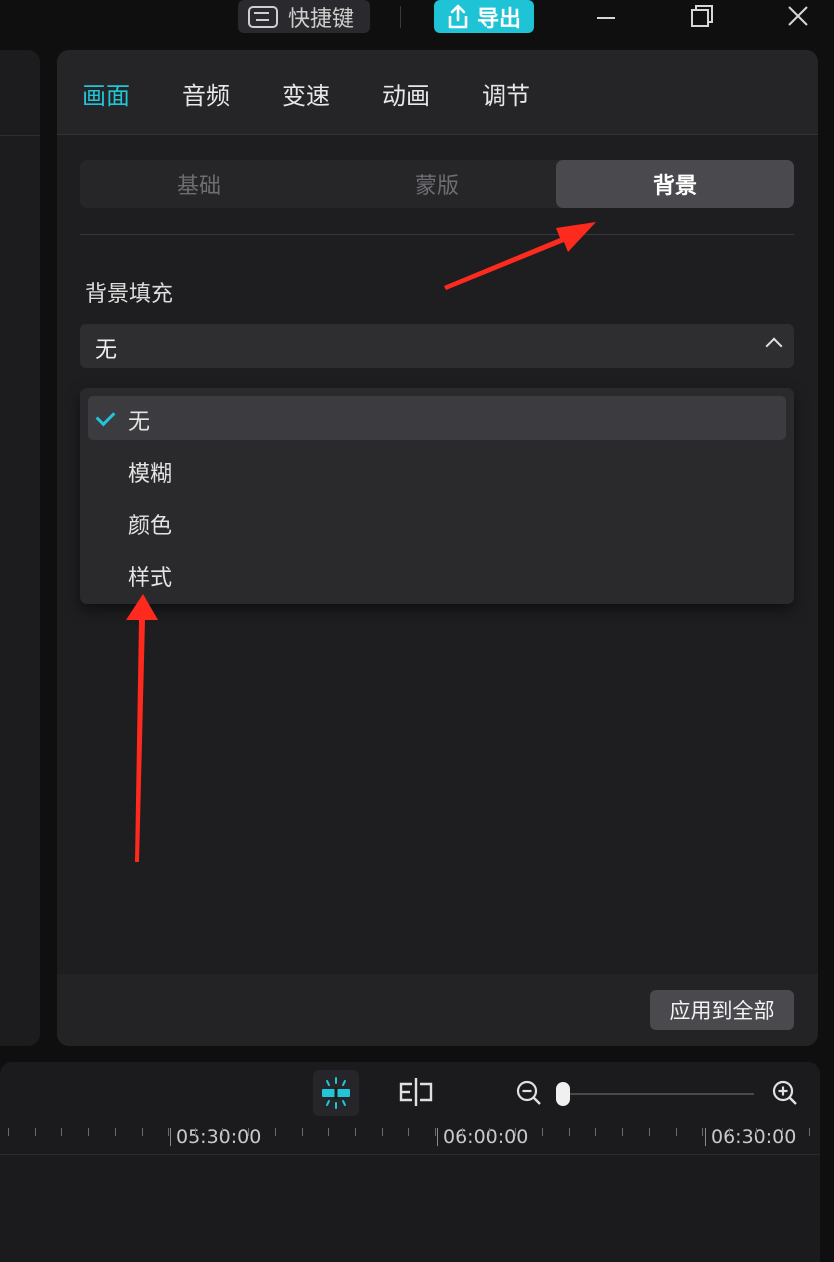 Image resolution: width=834 pixels, height=1262 pixels. What do you see at coordinates (437, 92) in the screenshot?
I see `tab-bar: 画面 音频 变速 动画 调节` at bounding box center [437, 92].